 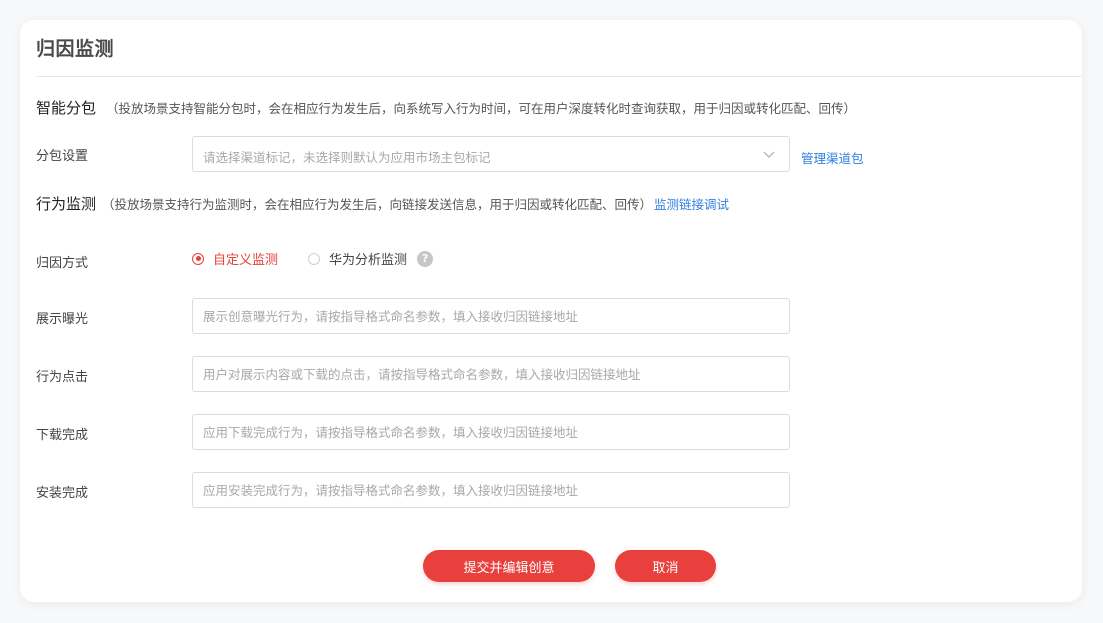 What do you see at coordinates (691, 203) in the screenshot?
I see `monitor-link-debug-link: 监测链接调试` at bounding box center [691, 203].